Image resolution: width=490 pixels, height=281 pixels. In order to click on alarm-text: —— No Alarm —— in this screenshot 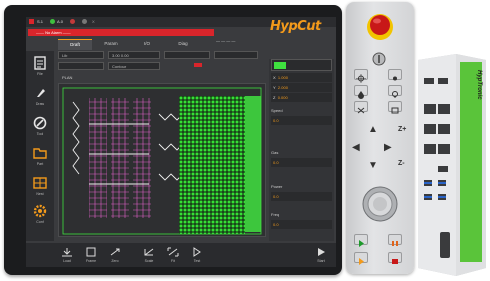, I will do `click(53, 32)`.